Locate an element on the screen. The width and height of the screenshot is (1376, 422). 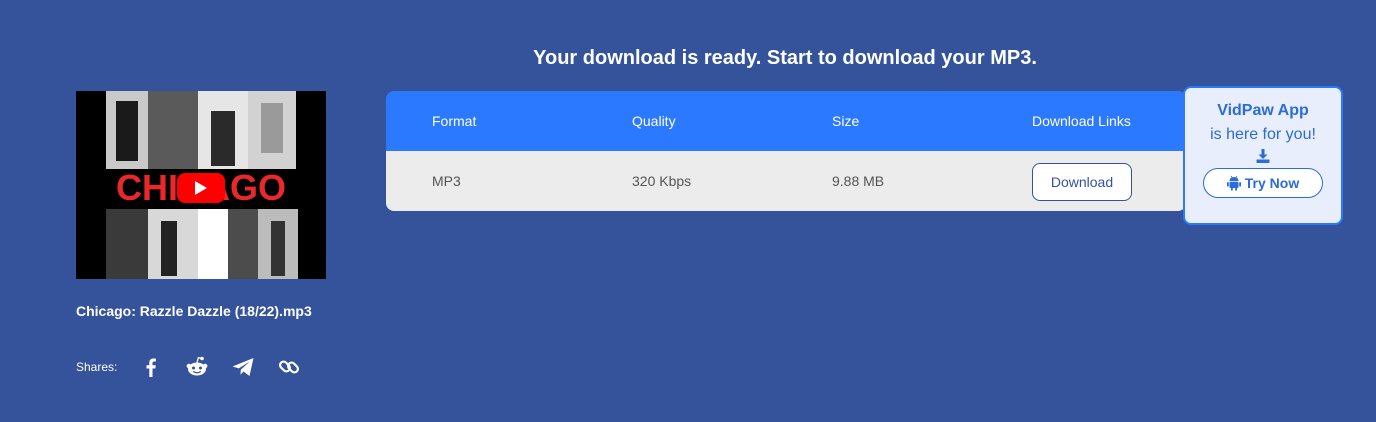
share-bar: Shares: is located at coordinates (199, 367).